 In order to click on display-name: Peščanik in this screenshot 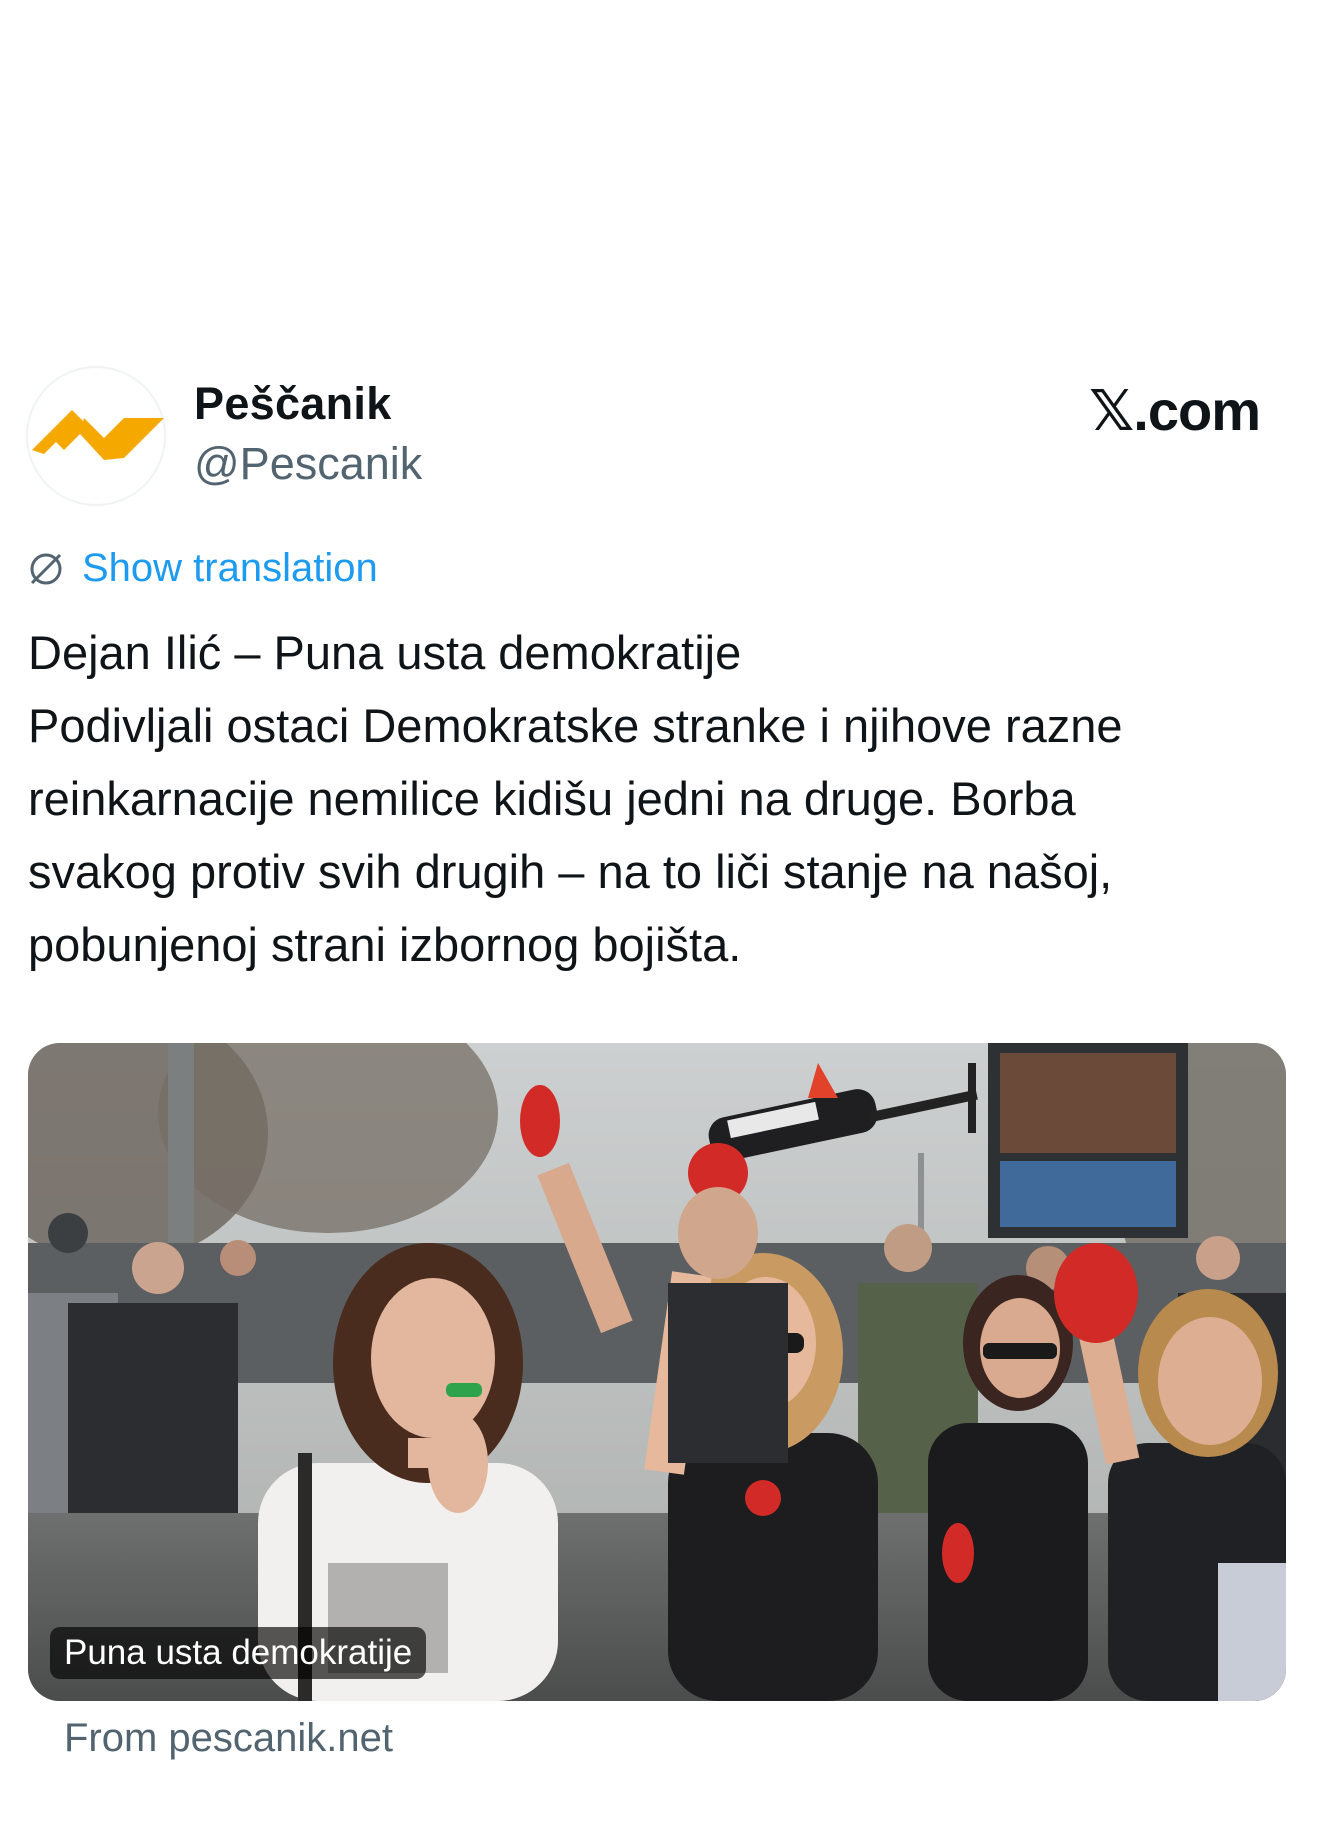, I will do `click(293, 404)`.